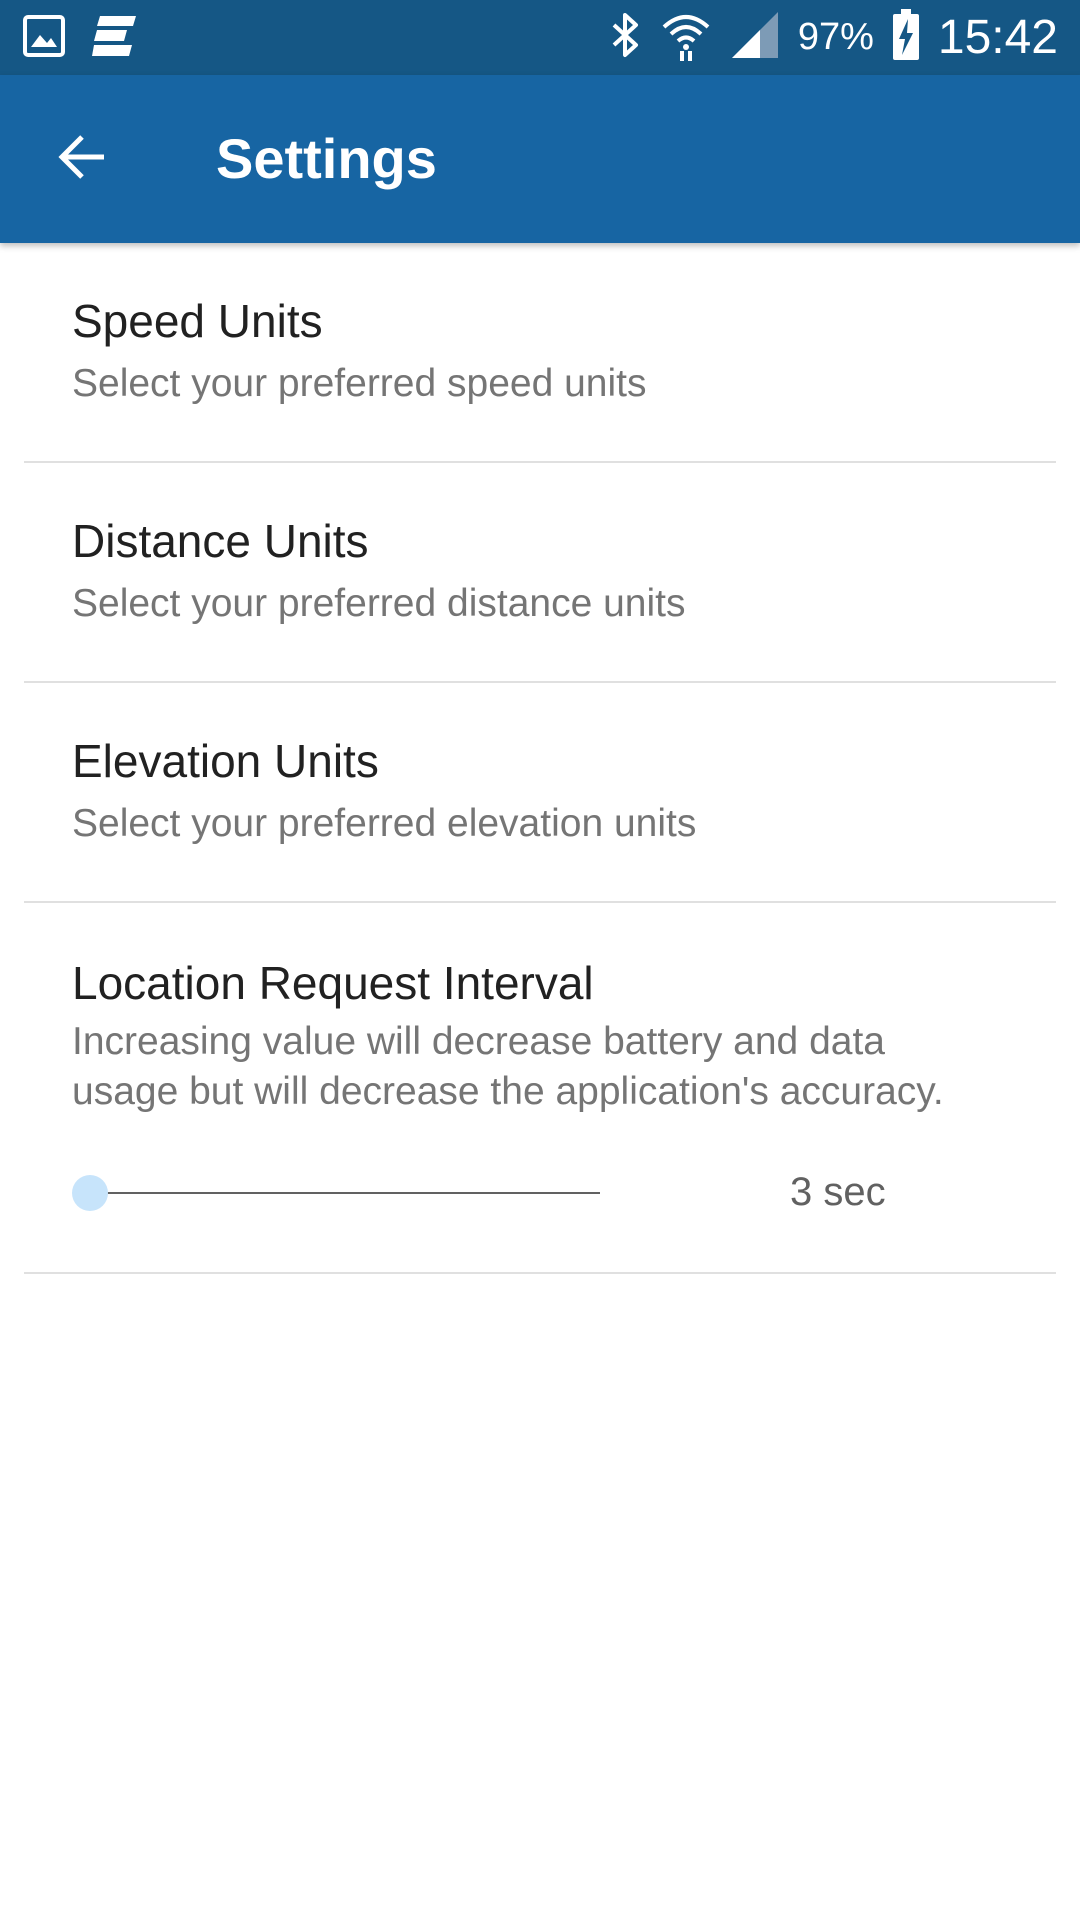 The image size is (1080, 1920). Describe the element at coordinates (343, 1193) in the screenshot. I see `slider-track` at that location.